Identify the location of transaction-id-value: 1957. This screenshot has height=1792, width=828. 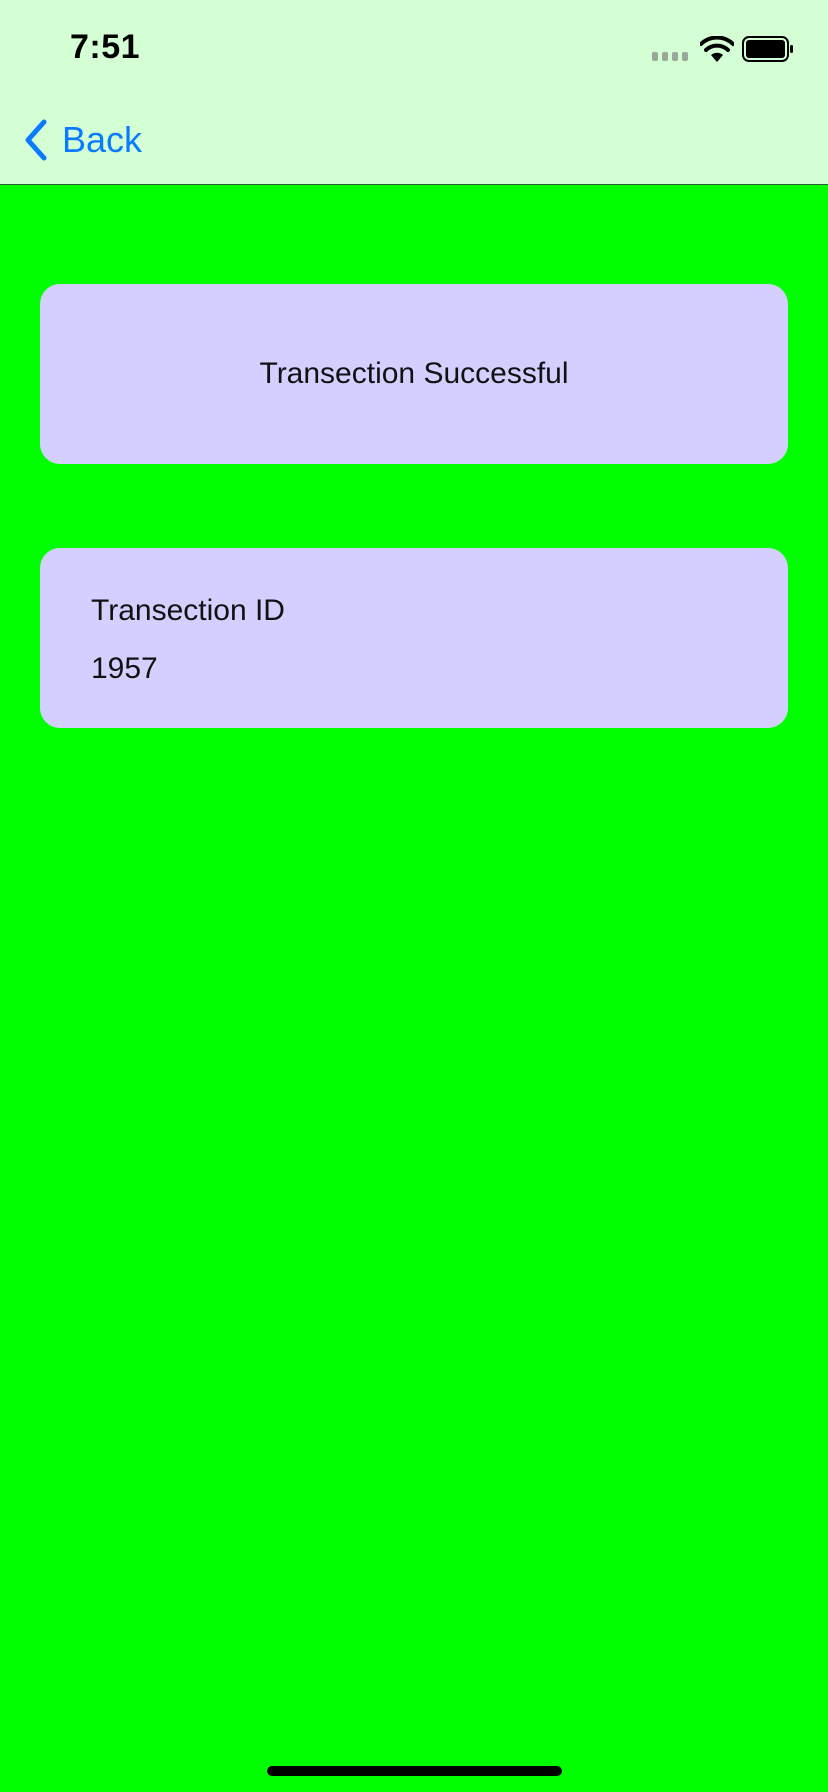
(124, 668).